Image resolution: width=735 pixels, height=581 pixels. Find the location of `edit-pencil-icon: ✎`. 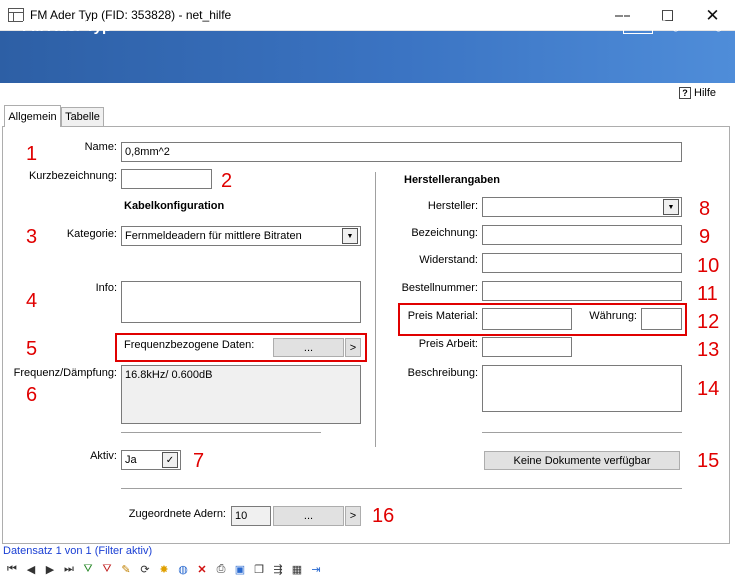

edit-pencil-icon: ✎ is located at coordinates (126, 569).